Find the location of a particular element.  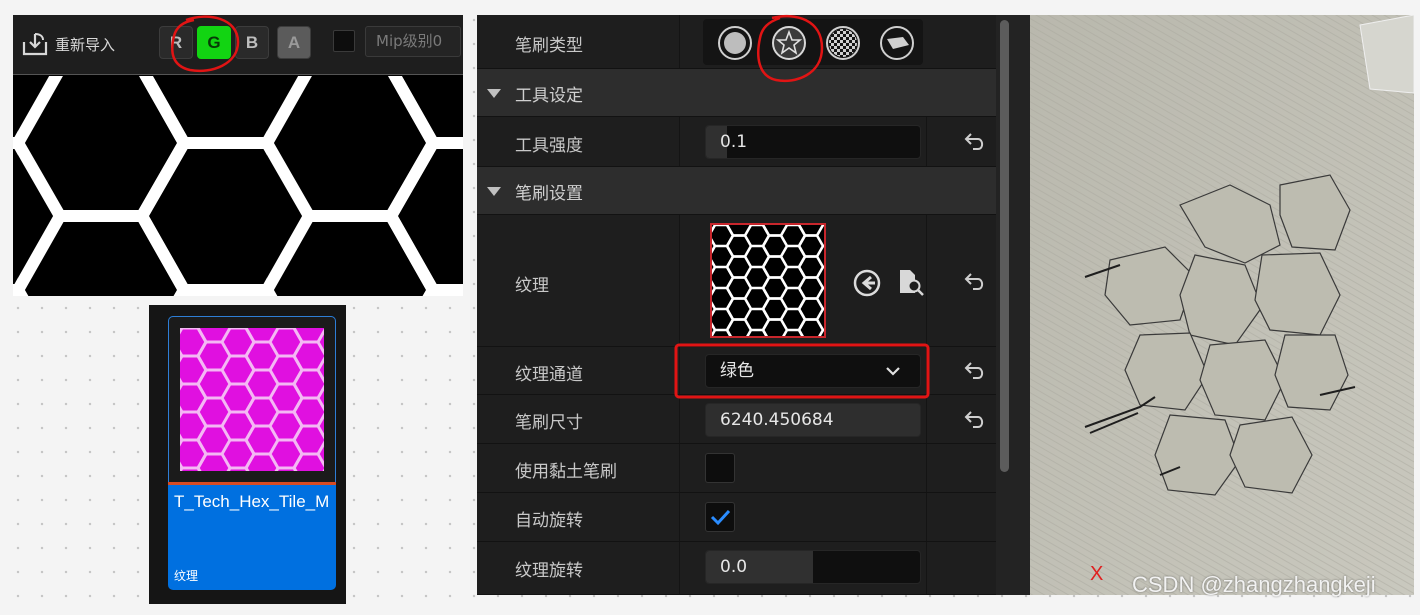

details-scrollbar is located at coordinates (1006, 305).